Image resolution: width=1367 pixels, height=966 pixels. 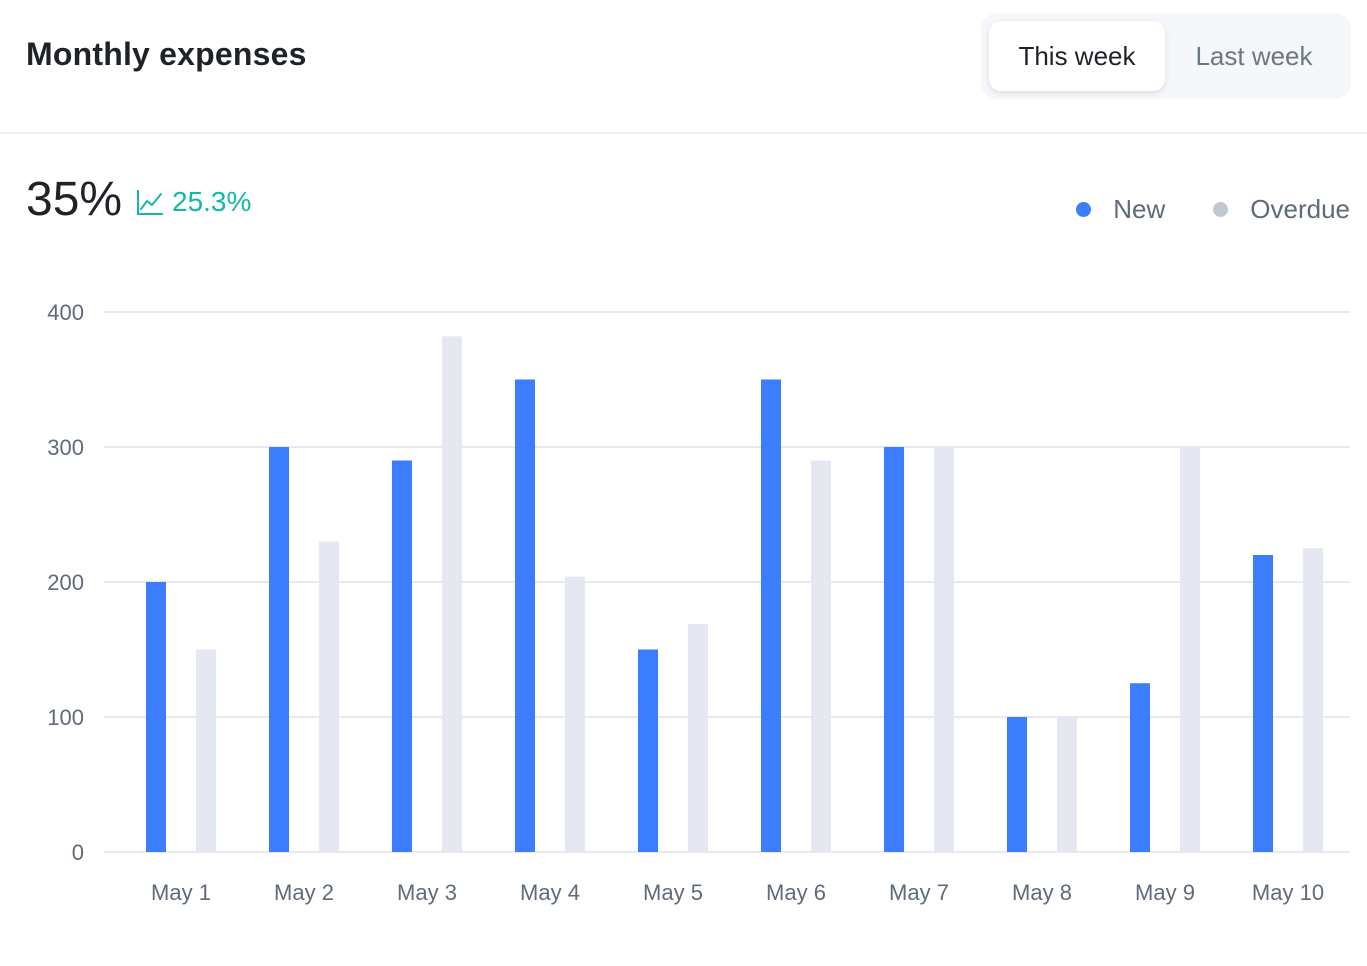 What do you see at coordinates (65, 447) in the screenshot?
I see `y-tick-label: 300` at bounding box center [65, 447].